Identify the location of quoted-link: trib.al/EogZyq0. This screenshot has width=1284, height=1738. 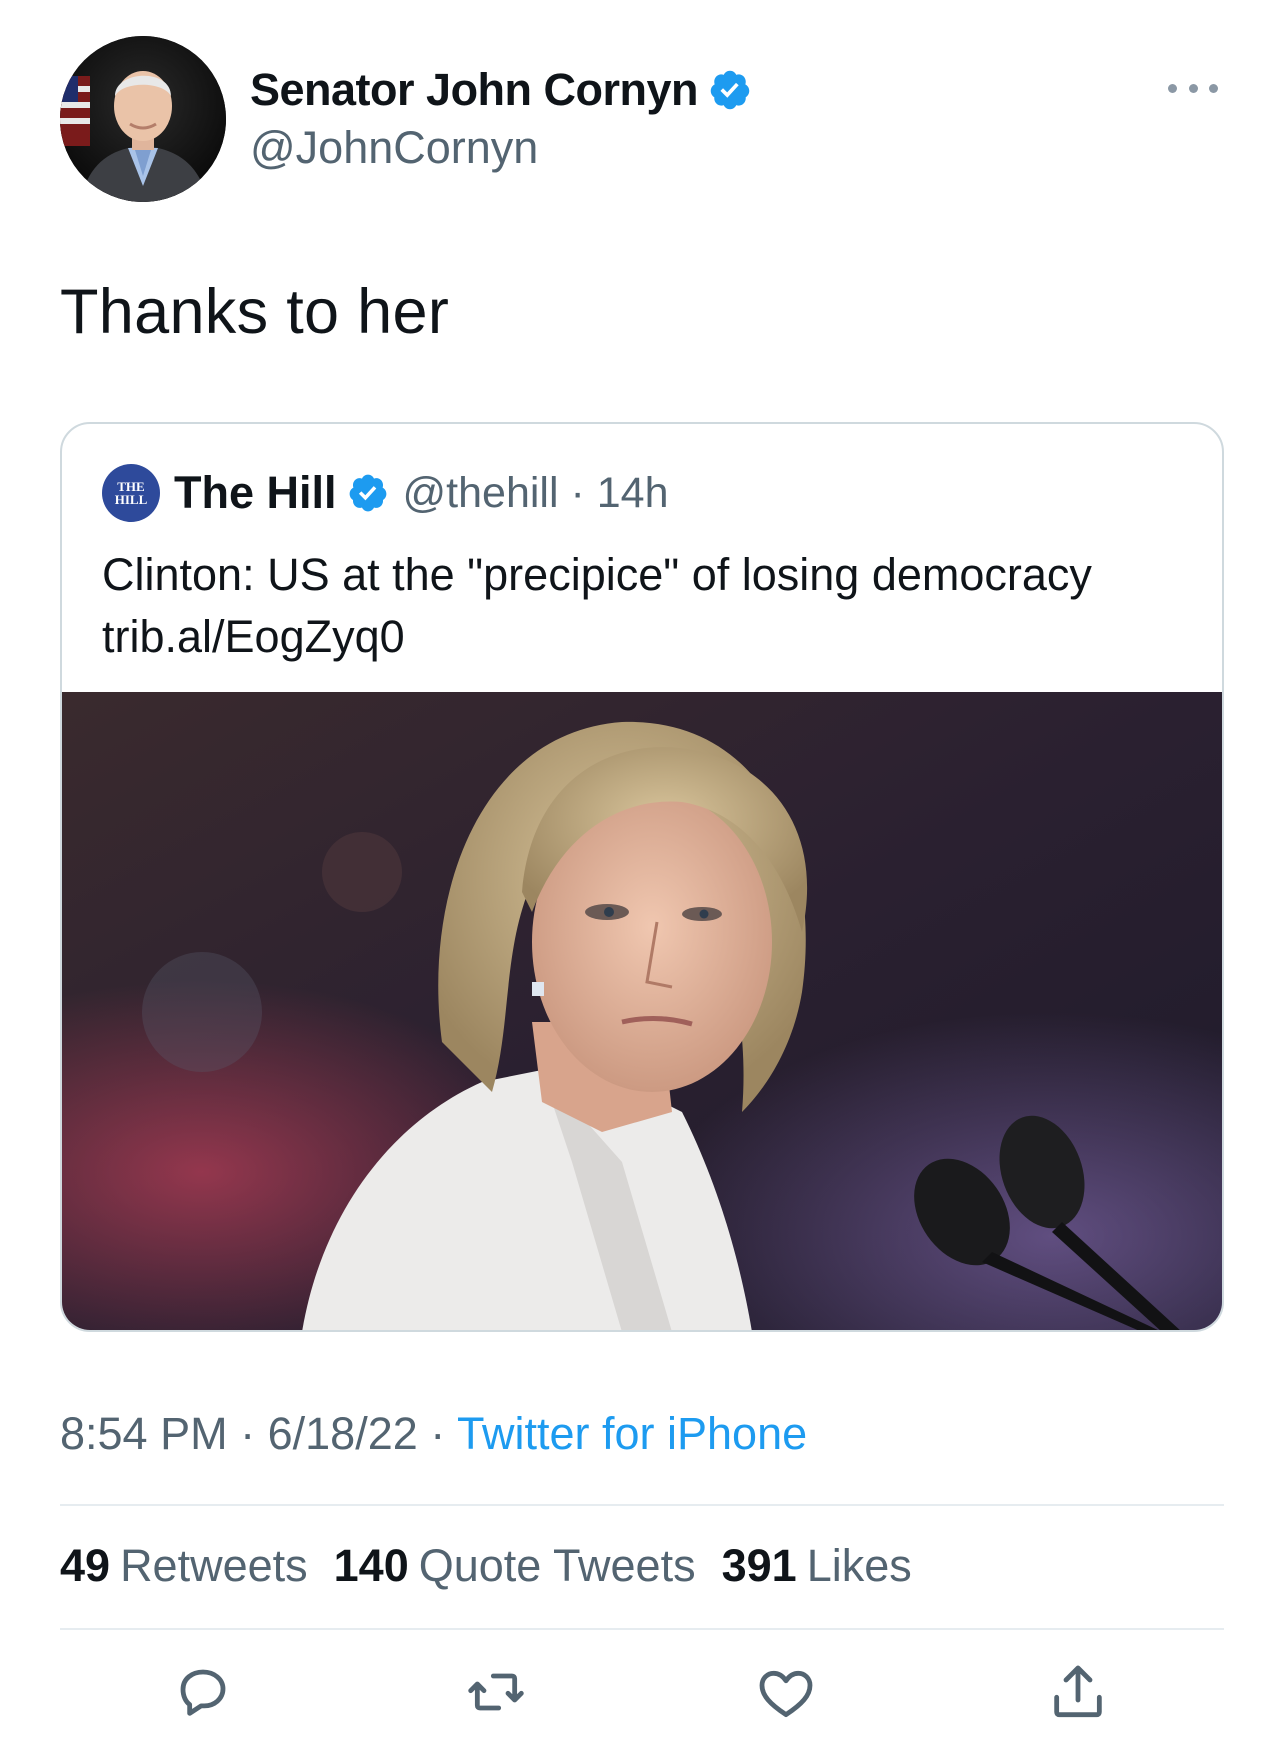
(647, 637).